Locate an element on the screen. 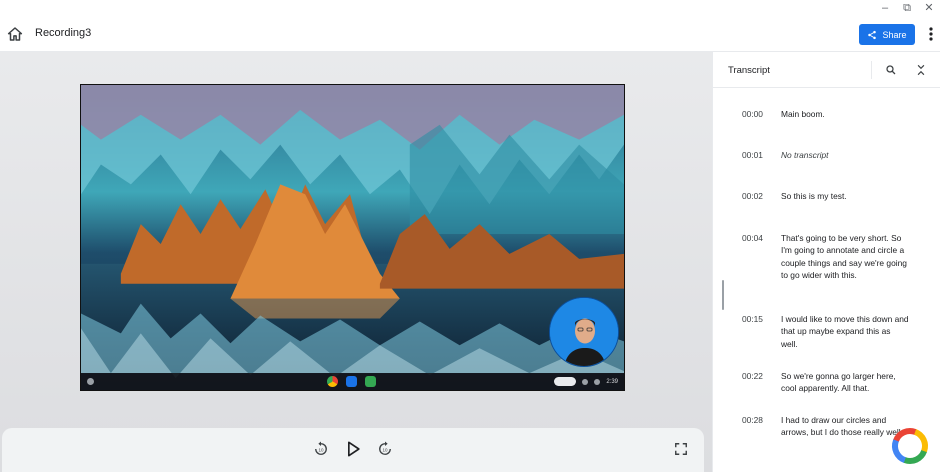 Image resolution: width=940 pixels, height=472 pixels. transcript-title: Transcript is located at coordinates (749, 70).